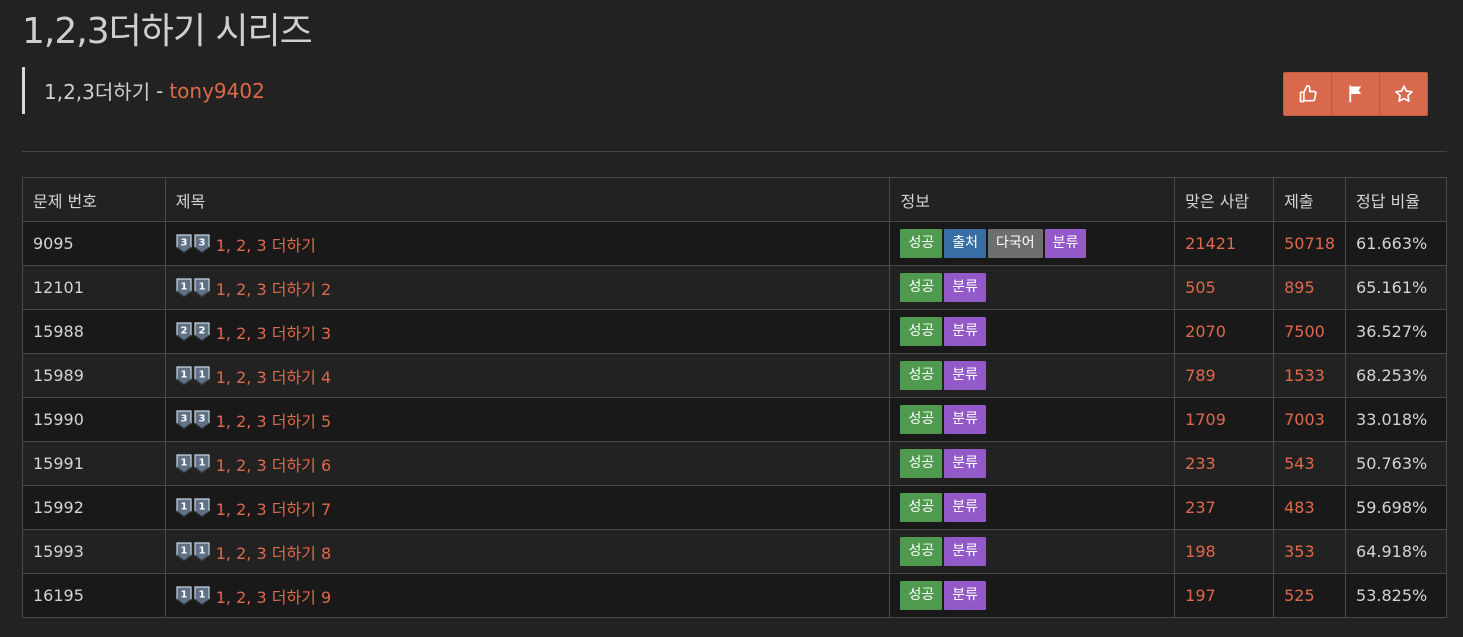  I want to click on header-title: 제목, so click(527, 199).